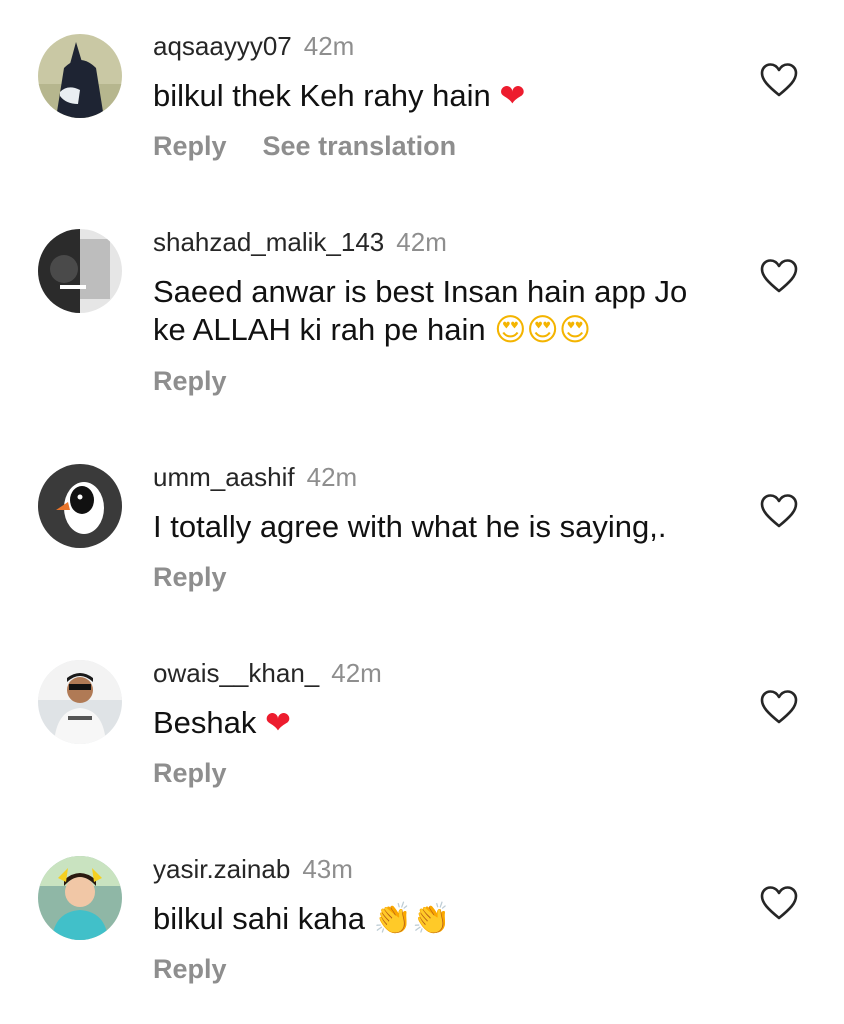  I want to click on comment-meta: umm_aashif 42m, so click(255, 477).